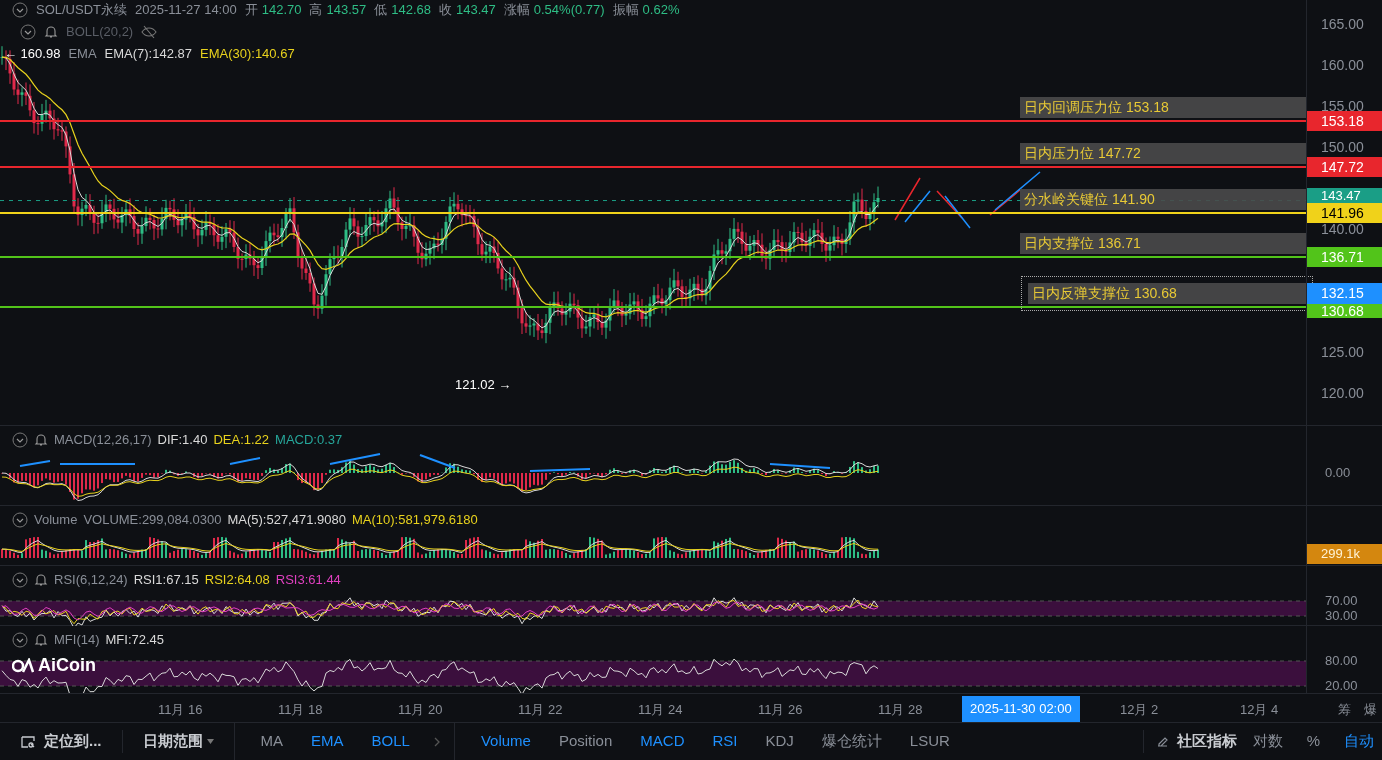 The width and height of the screenshot is (1382, 760). I want to click on indicator-tab: MACD, so click(662, 741).